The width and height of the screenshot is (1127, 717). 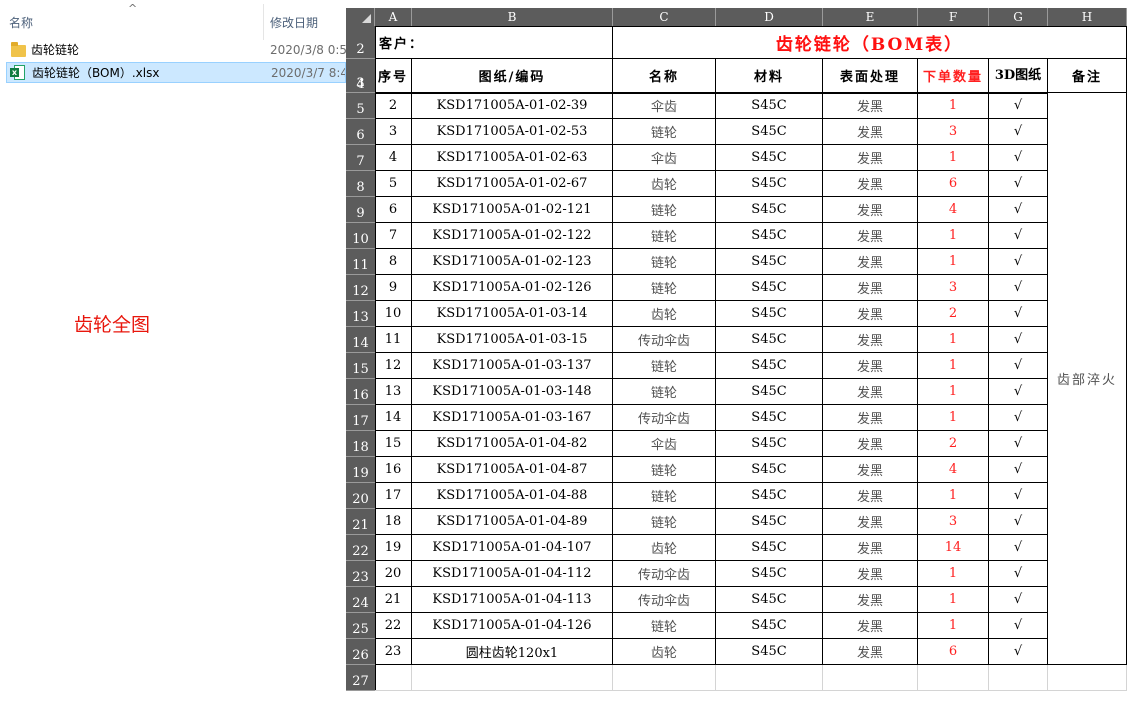 What do you see at coordinates (393, 652) in the screenshot?
I see `seq-cell: 23` at bounding box center [393, 652].